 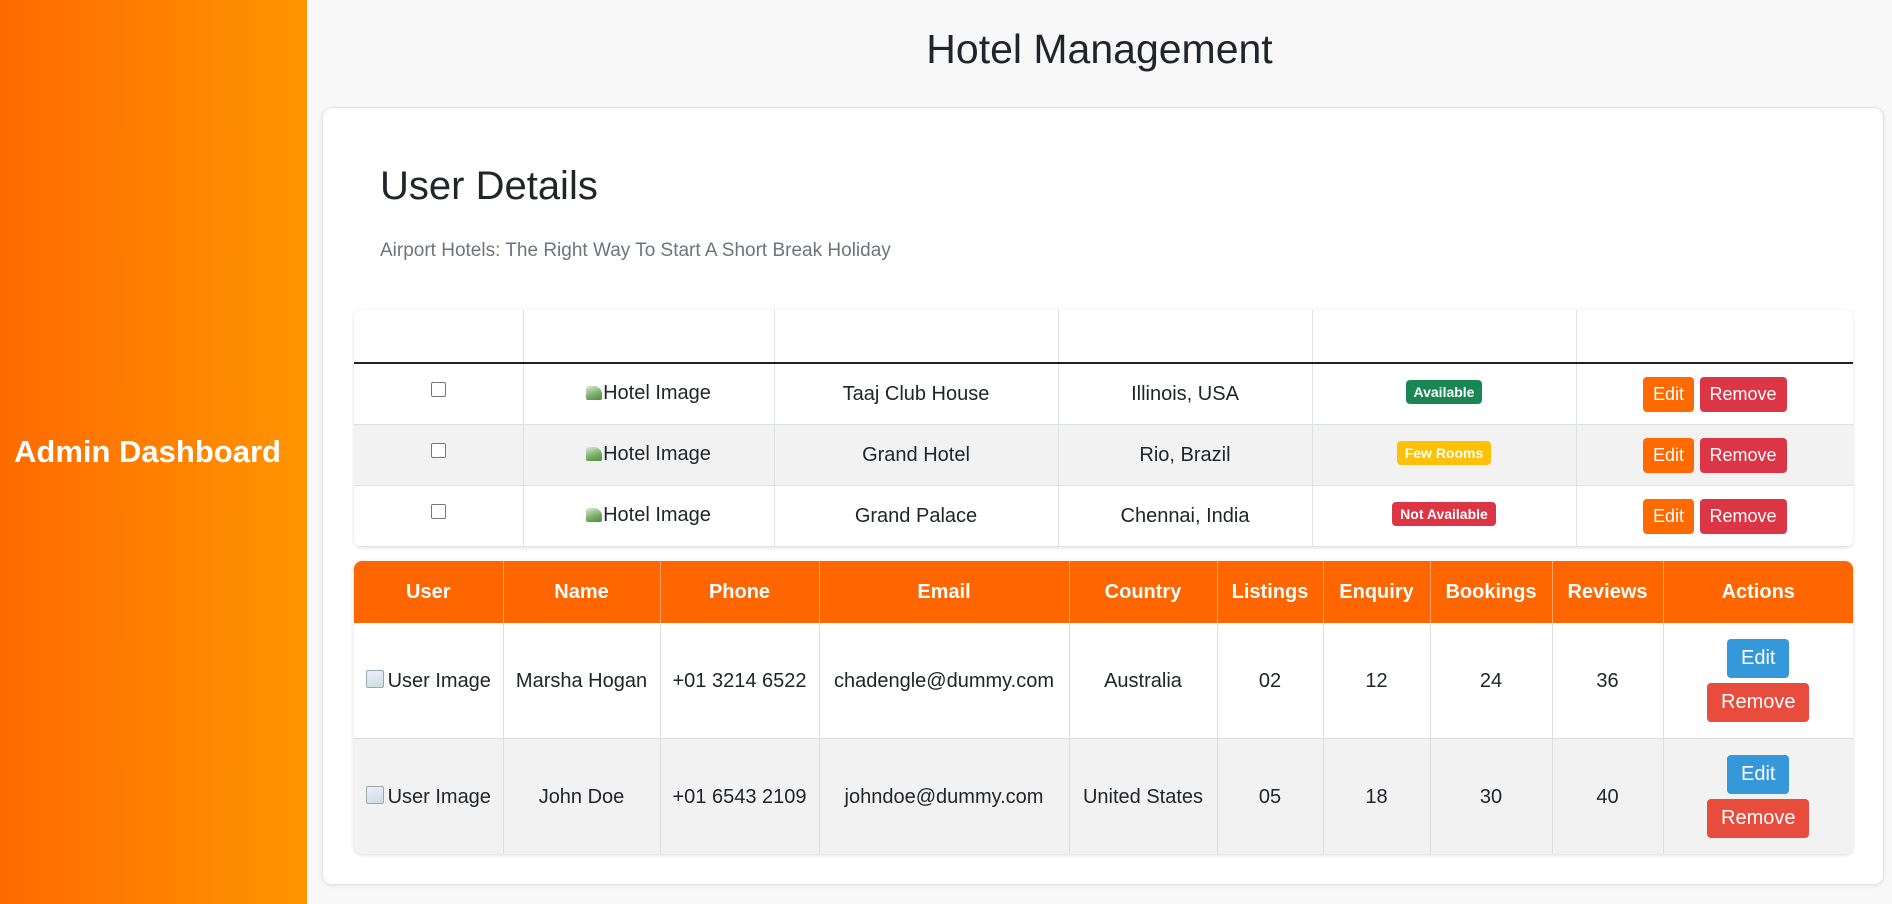 What do you see at coordinates (1491, 592) in the screenshot?
I see `column-header-bookings: Bookings` at bounding box center [1491, 592].